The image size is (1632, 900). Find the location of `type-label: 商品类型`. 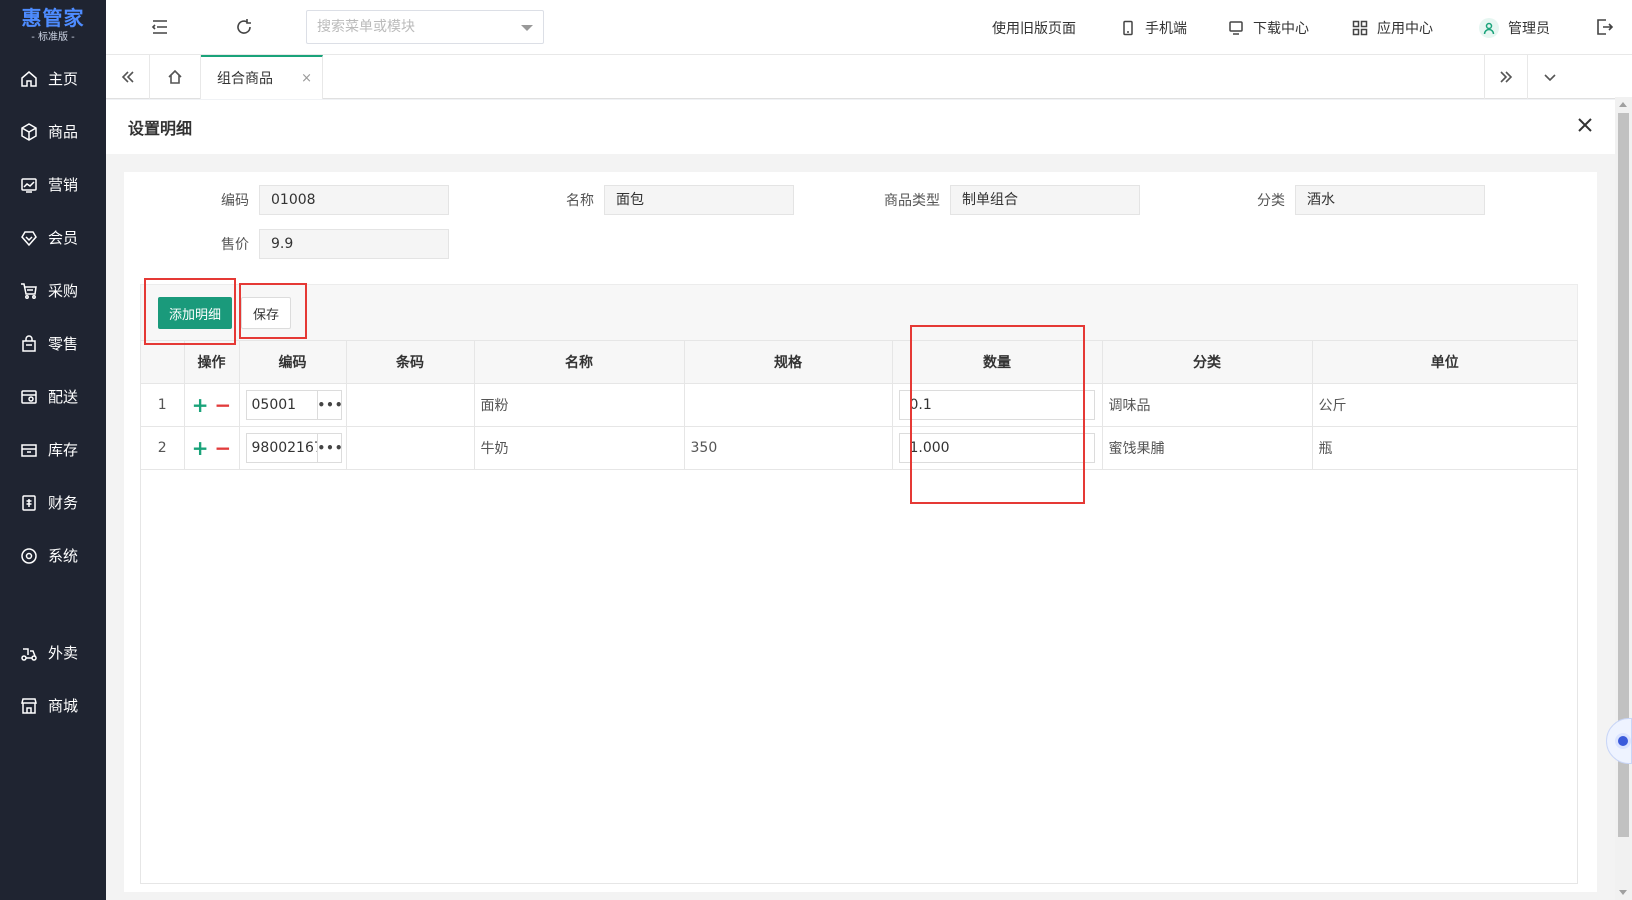

type-label: 商品类型 is located at coordinates (912, 201).